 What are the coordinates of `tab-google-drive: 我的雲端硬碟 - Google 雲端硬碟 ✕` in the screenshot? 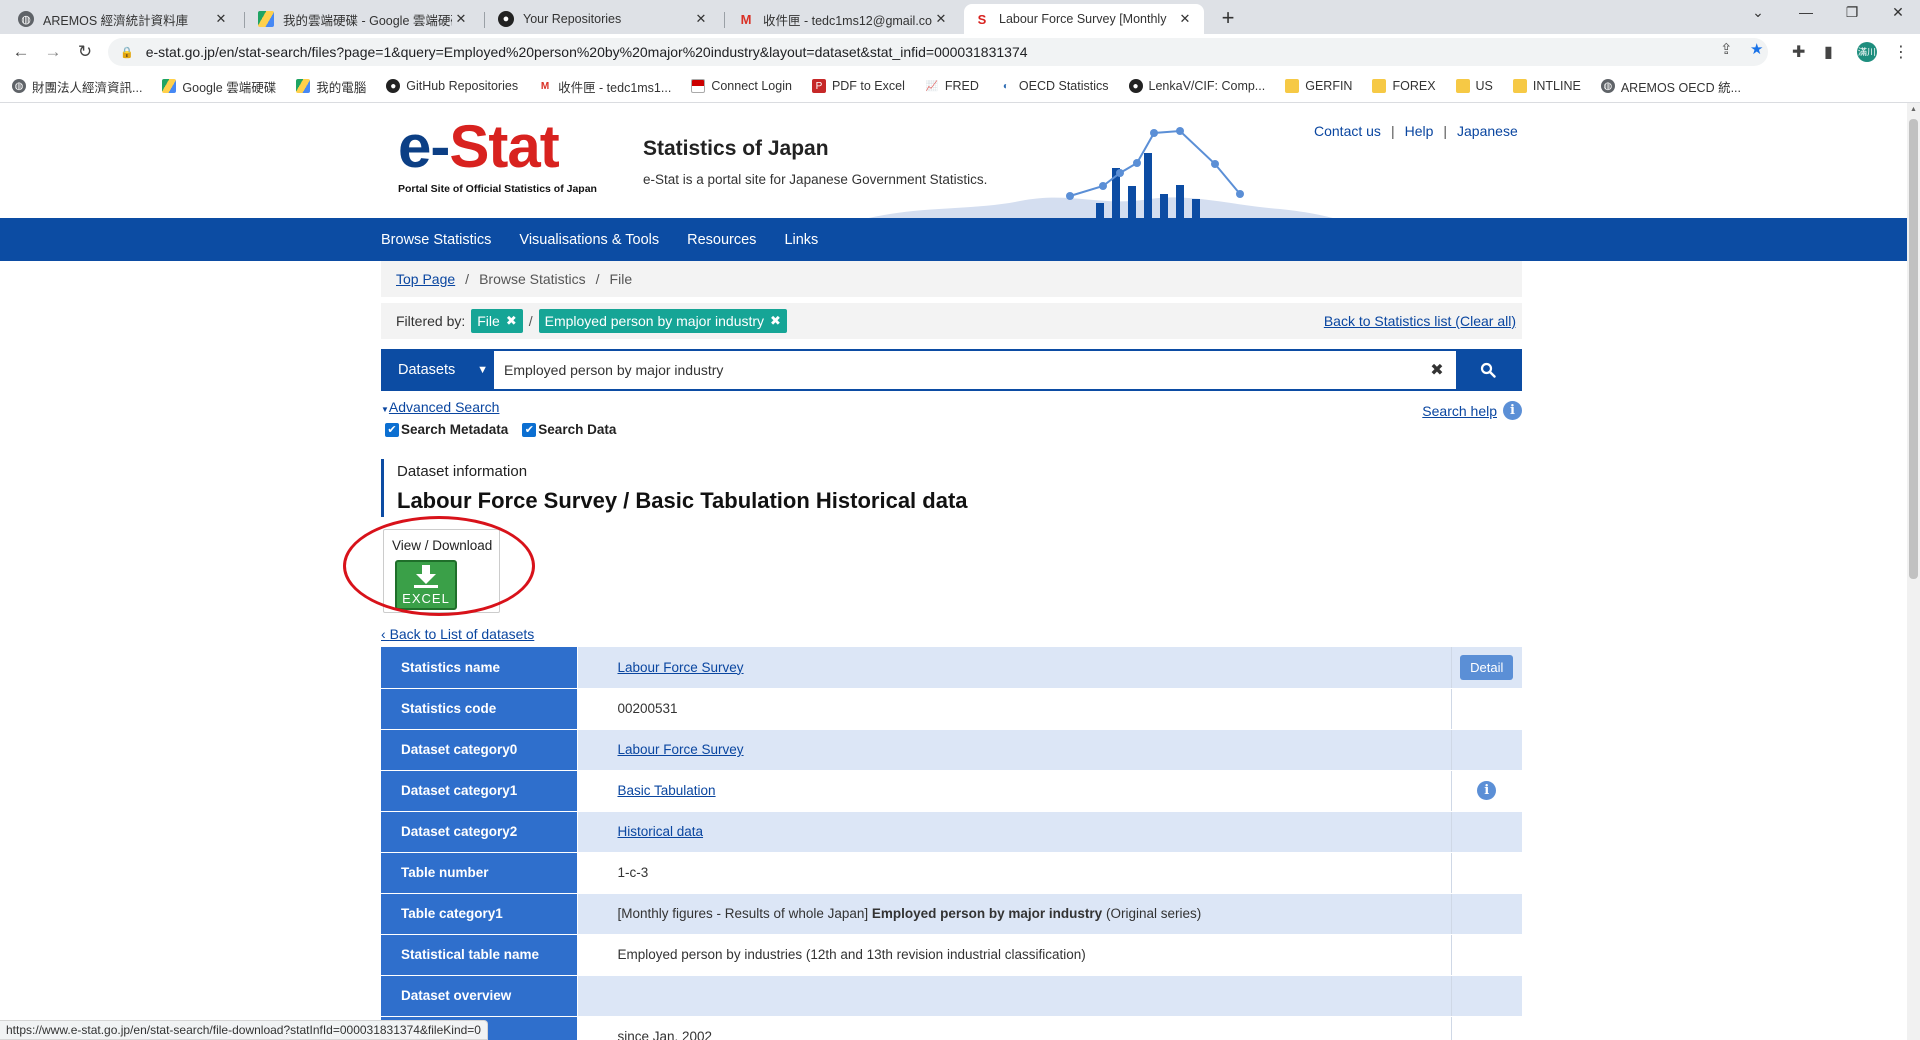 It's located at (364, 19).